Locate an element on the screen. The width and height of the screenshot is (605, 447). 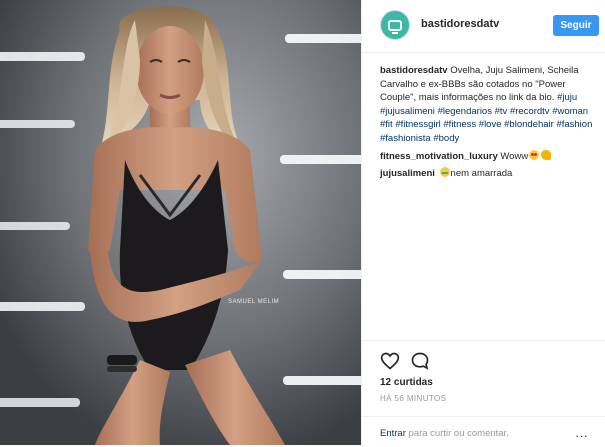
hashtag-link: #juju is located at coordinates (567, 97).